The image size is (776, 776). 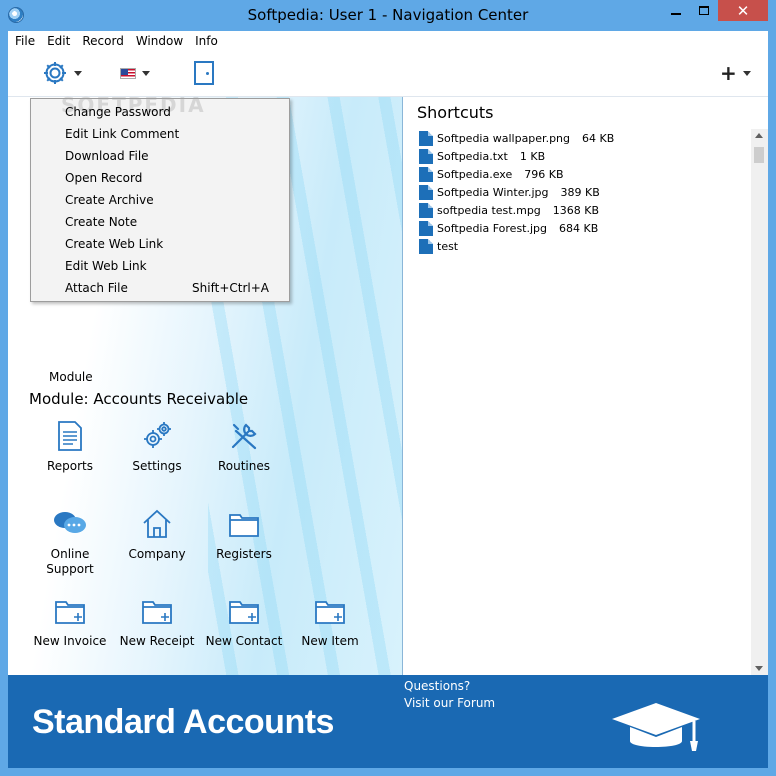 I want to click on graduation-cap-icon, so click(x=656, y=727).